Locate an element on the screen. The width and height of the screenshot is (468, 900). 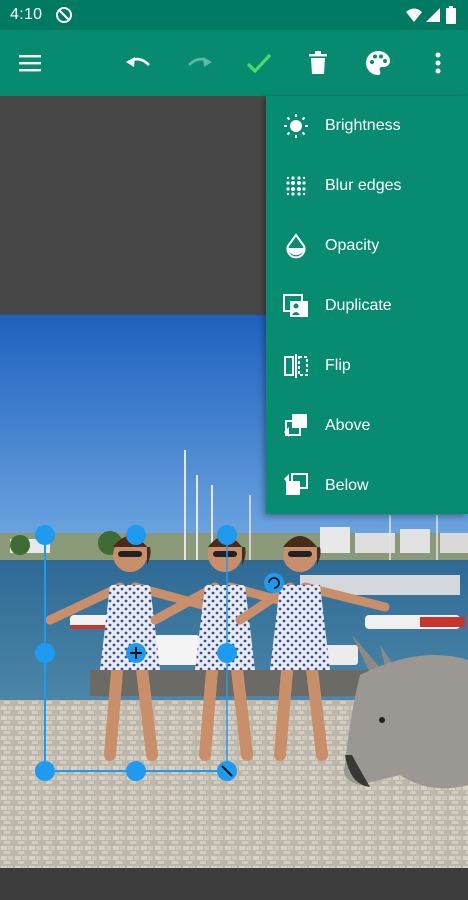
status-time: 4:10 is located at coordinates (26, 14).